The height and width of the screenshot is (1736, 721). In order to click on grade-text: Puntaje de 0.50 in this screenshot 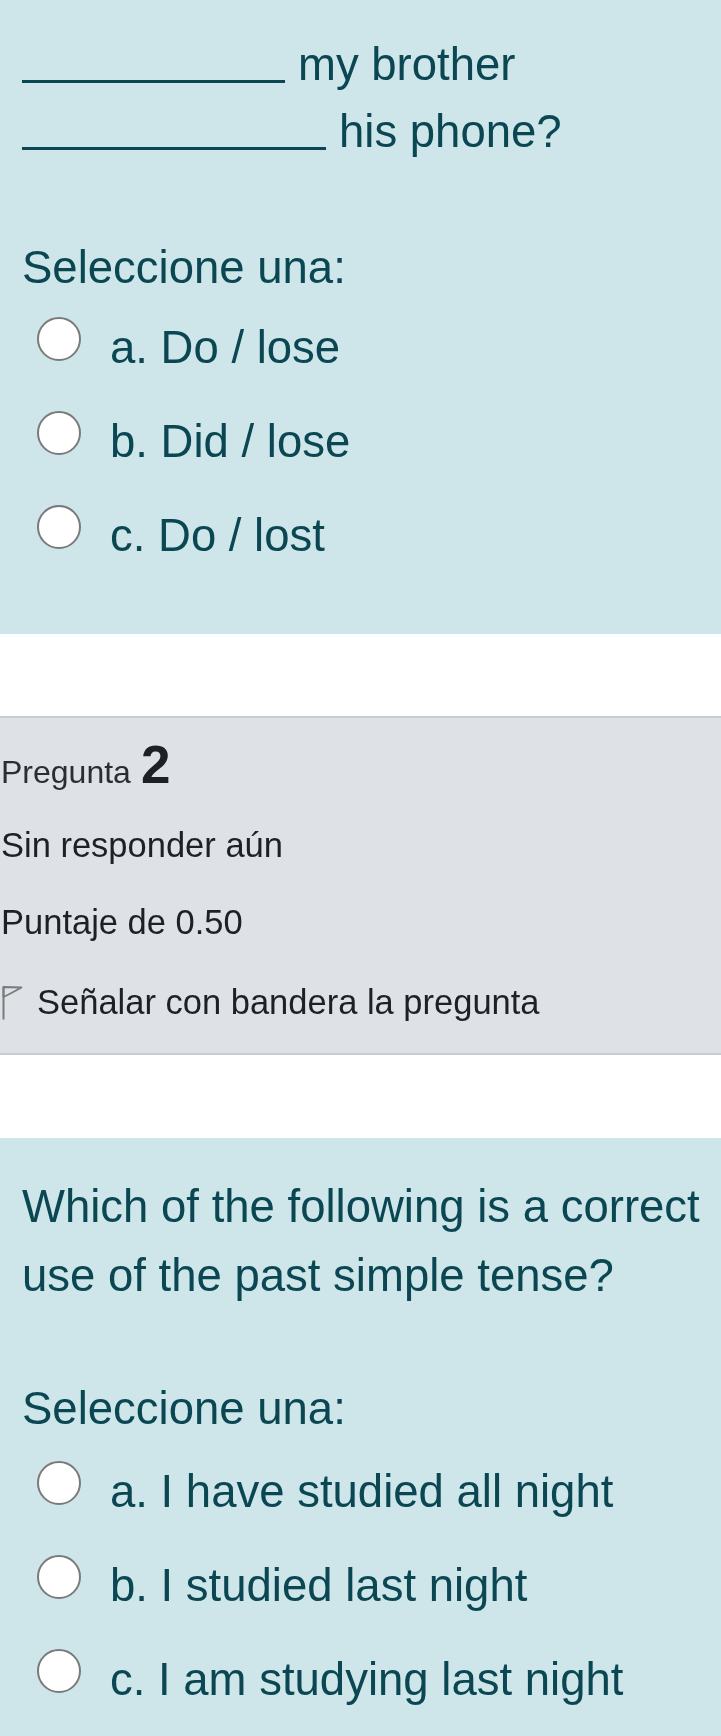, I will do `click(122, 922)`.